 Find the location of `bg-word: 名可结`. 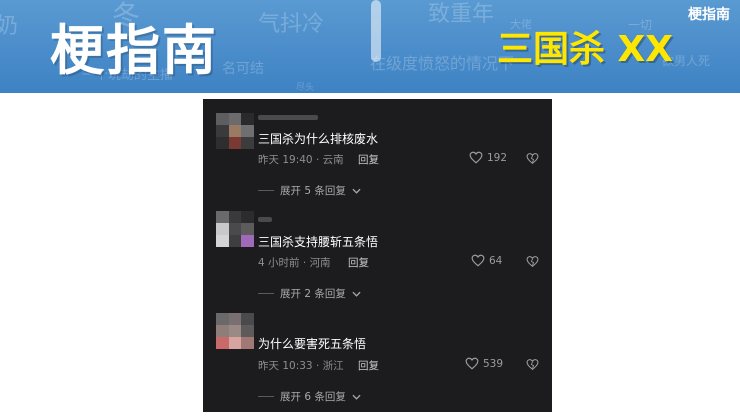

bg-word: 名可结 is located at coordinates (243, 69).